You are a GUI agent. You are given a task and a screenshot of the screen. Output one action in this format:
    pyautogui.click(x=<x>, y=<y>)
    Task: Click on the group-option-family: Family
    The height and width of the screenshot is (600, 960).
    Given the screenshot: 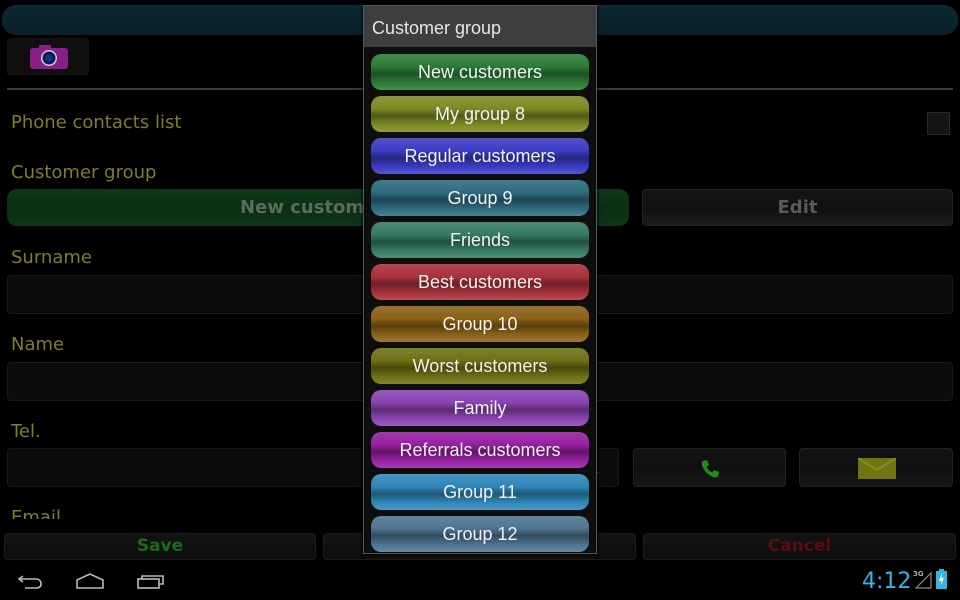 What is the action you would take?
    pyautogui.click(x=480, y=408)
    